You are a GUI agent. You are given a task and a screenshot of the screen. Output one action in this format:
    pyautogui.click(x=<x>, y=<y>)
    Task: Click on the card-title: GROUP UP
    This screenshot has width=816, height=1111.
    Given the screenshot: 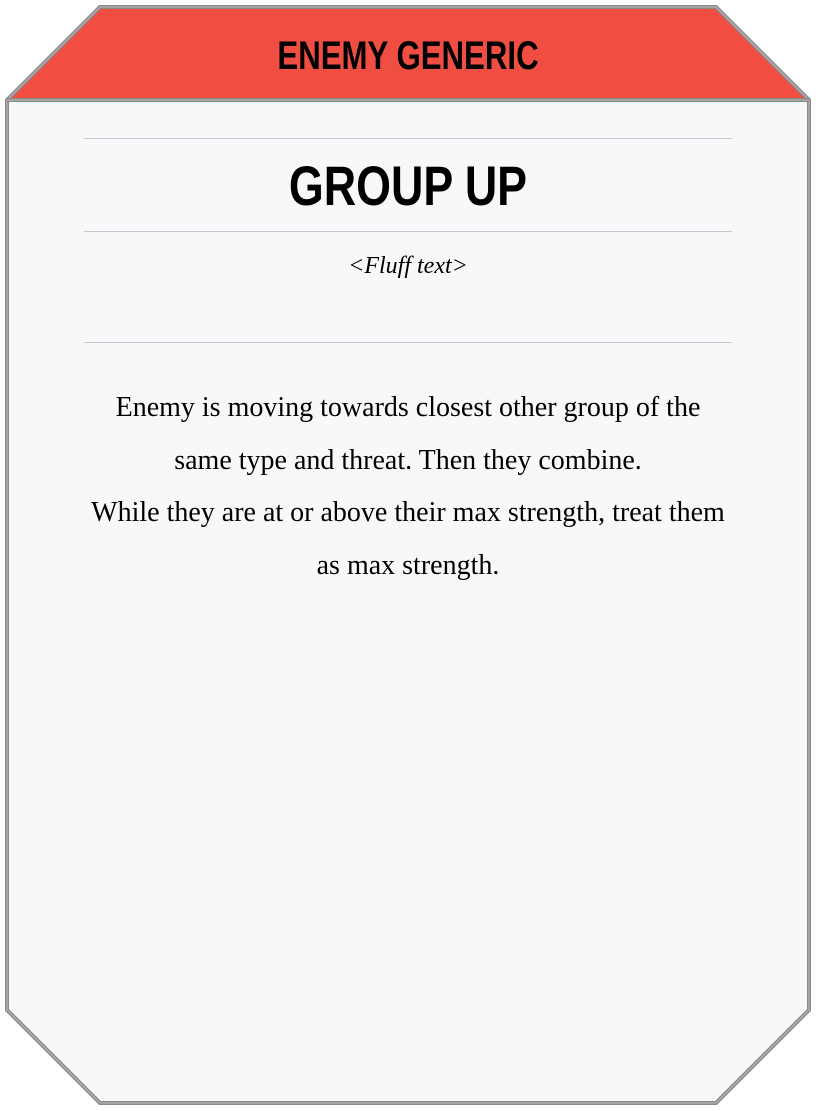 What is the action you would take?
    pyautogui.click(x=408, y=185)
    